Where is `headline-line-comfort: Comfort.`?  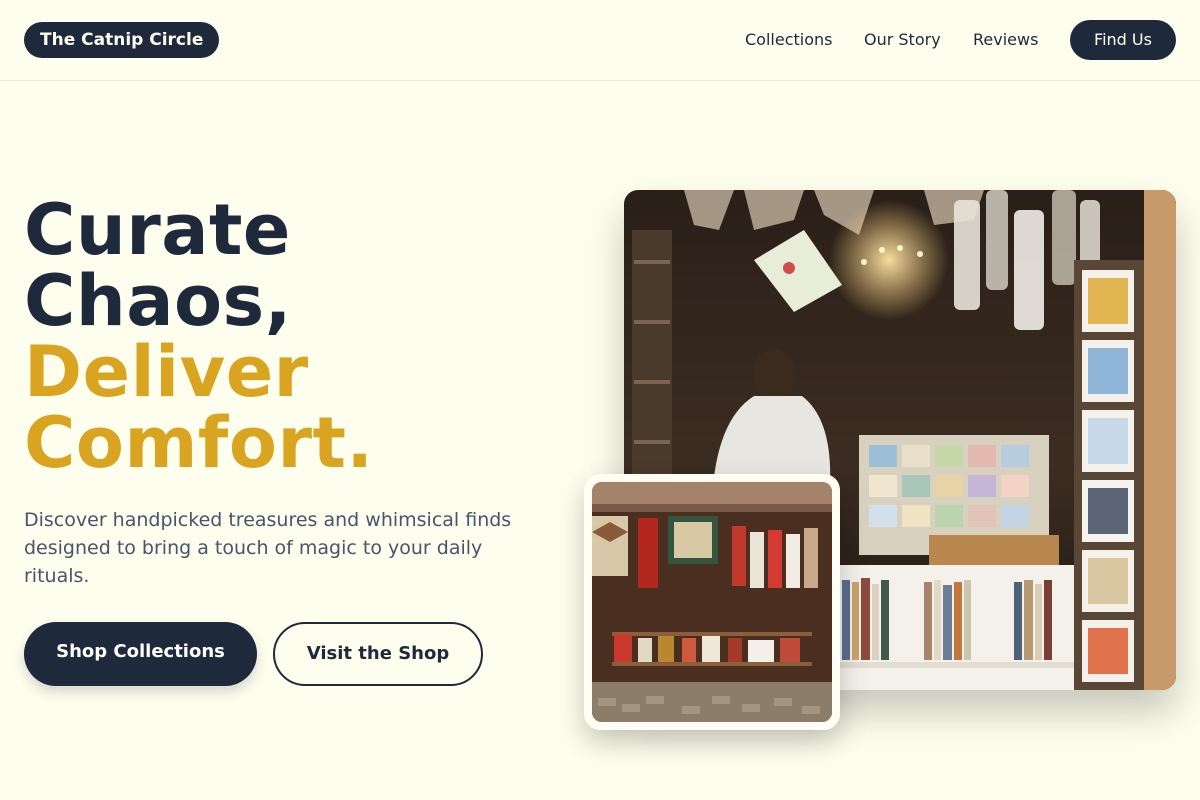
headline-line-comfort: Comfort. is located at coordinates (199, 443).